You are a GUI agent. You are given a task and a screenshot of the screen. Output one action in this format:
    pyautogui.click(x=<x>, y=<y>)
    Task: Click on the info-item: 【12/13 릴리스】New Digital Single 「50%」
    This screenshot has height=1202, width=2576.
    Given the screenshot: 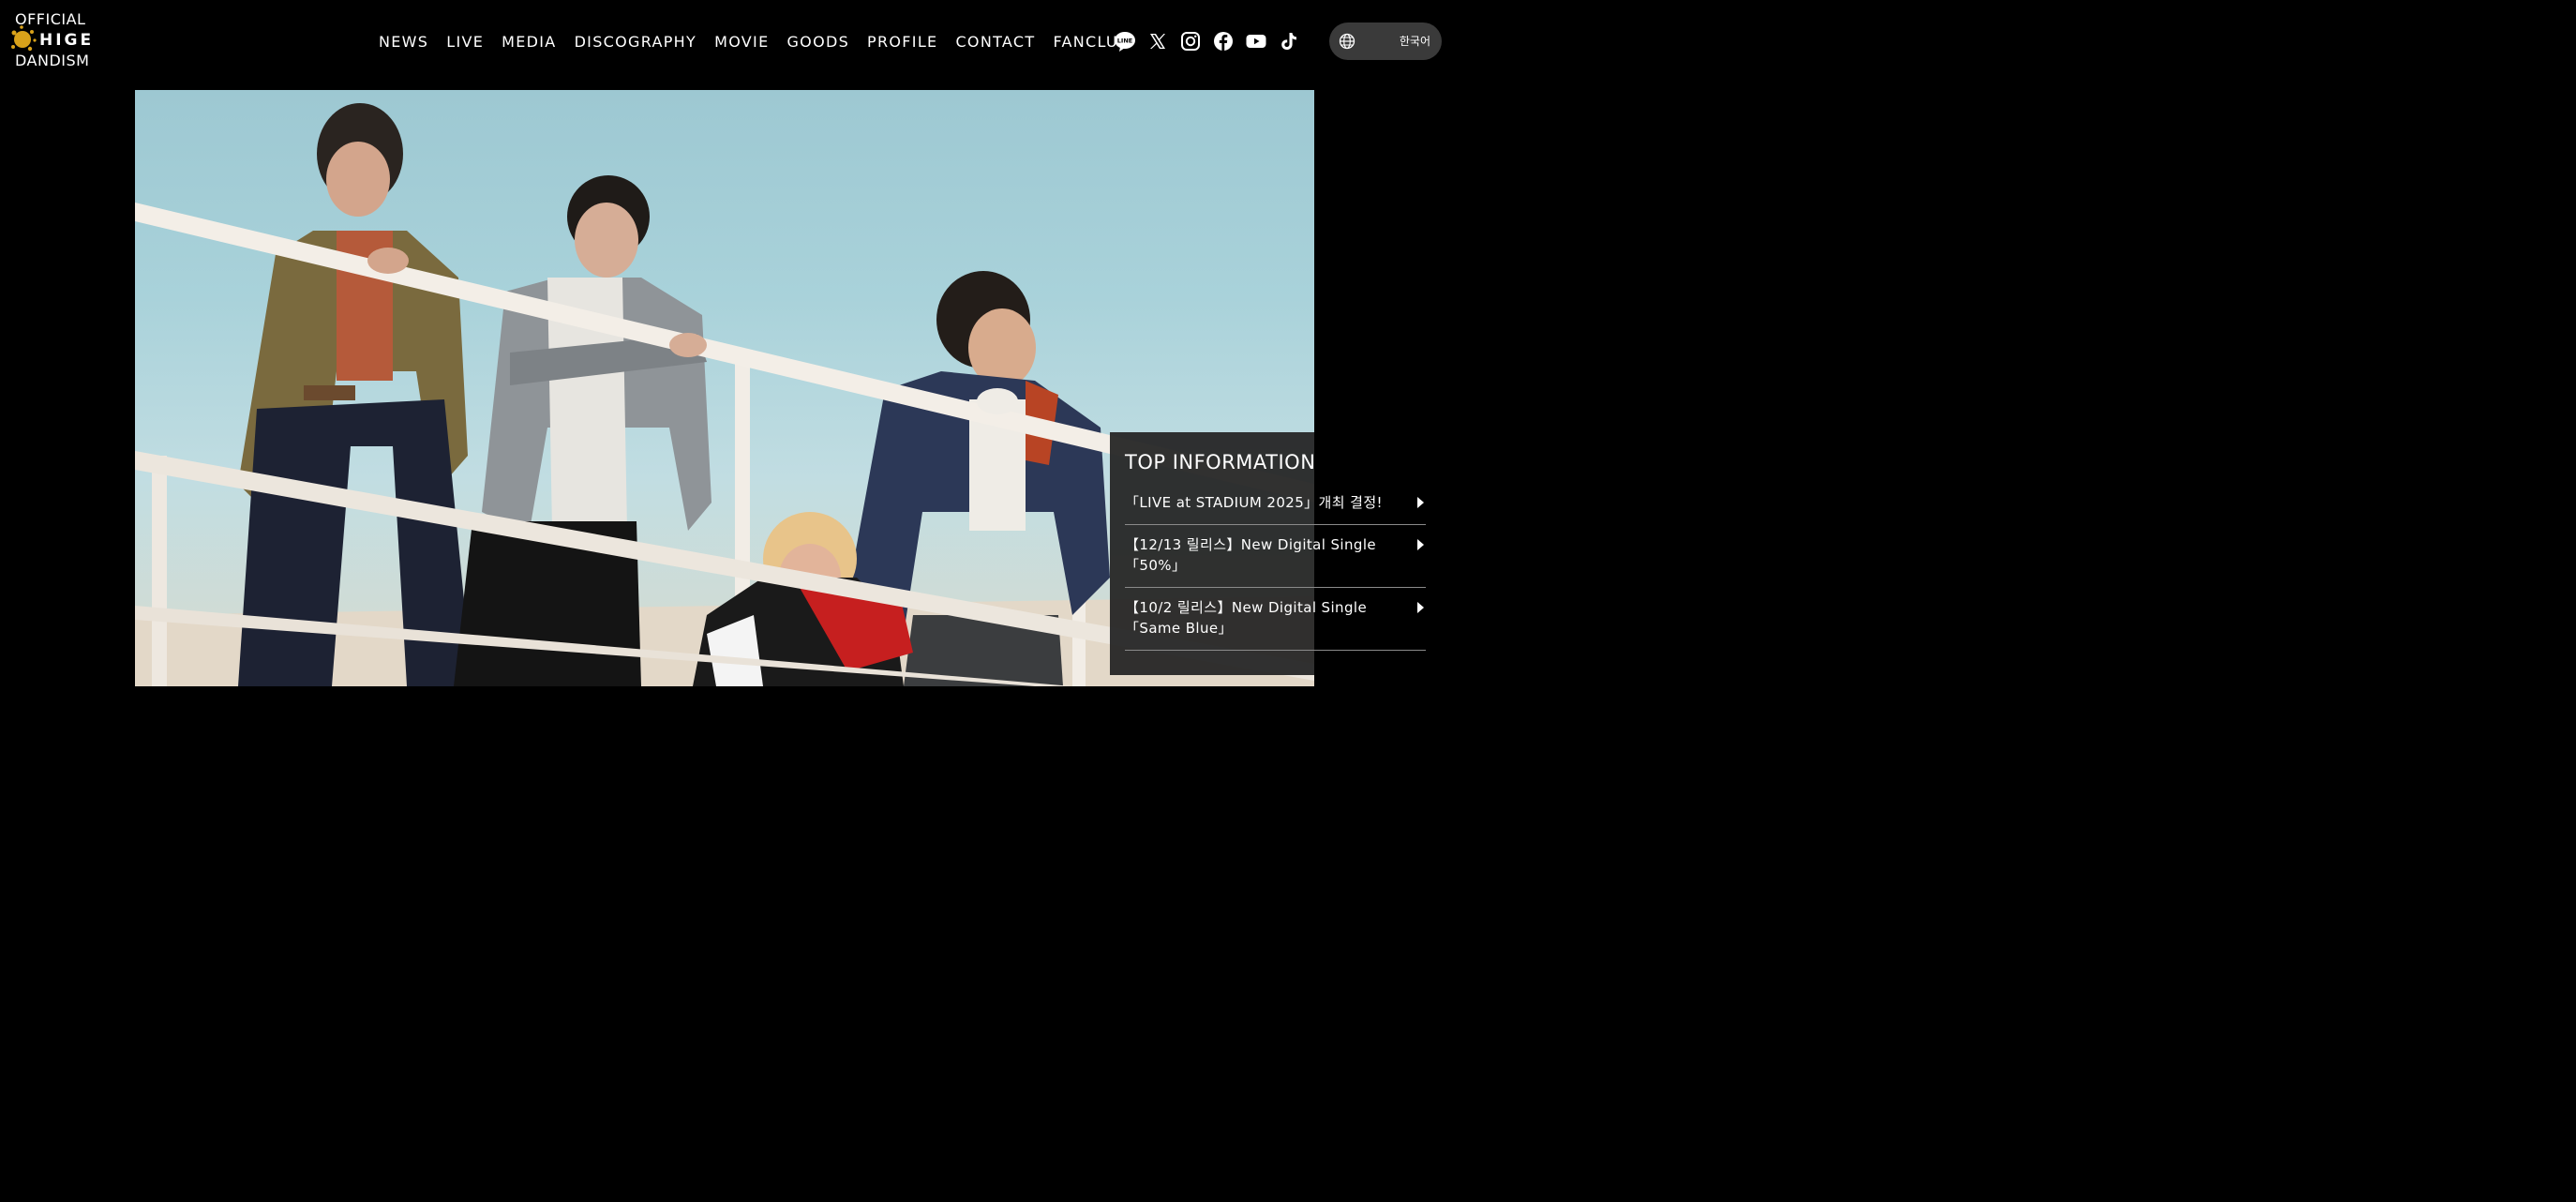 What is the action you would take?
    pyautogui.click(x=1276, y=556)
    